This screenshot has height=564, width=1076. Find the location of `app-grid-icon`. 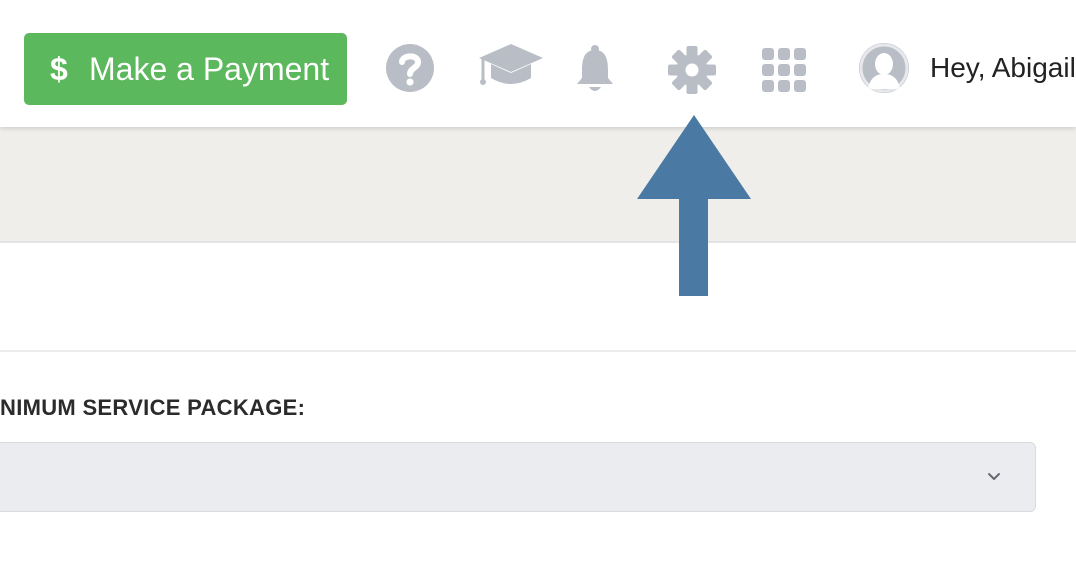

app-grid-icon is located at coordinates (784, 70).